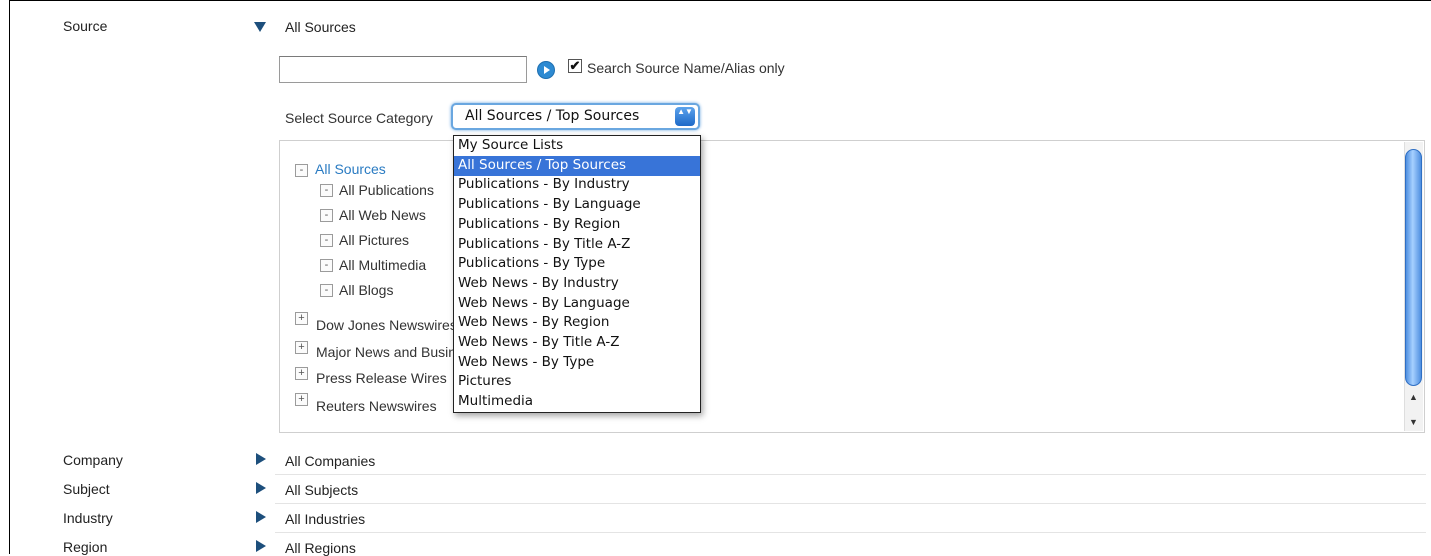 The image size is (1431, 556). I want to click on tree-item-dow-jones-newswires: Dow Jones Newswires, so click(386, 325).